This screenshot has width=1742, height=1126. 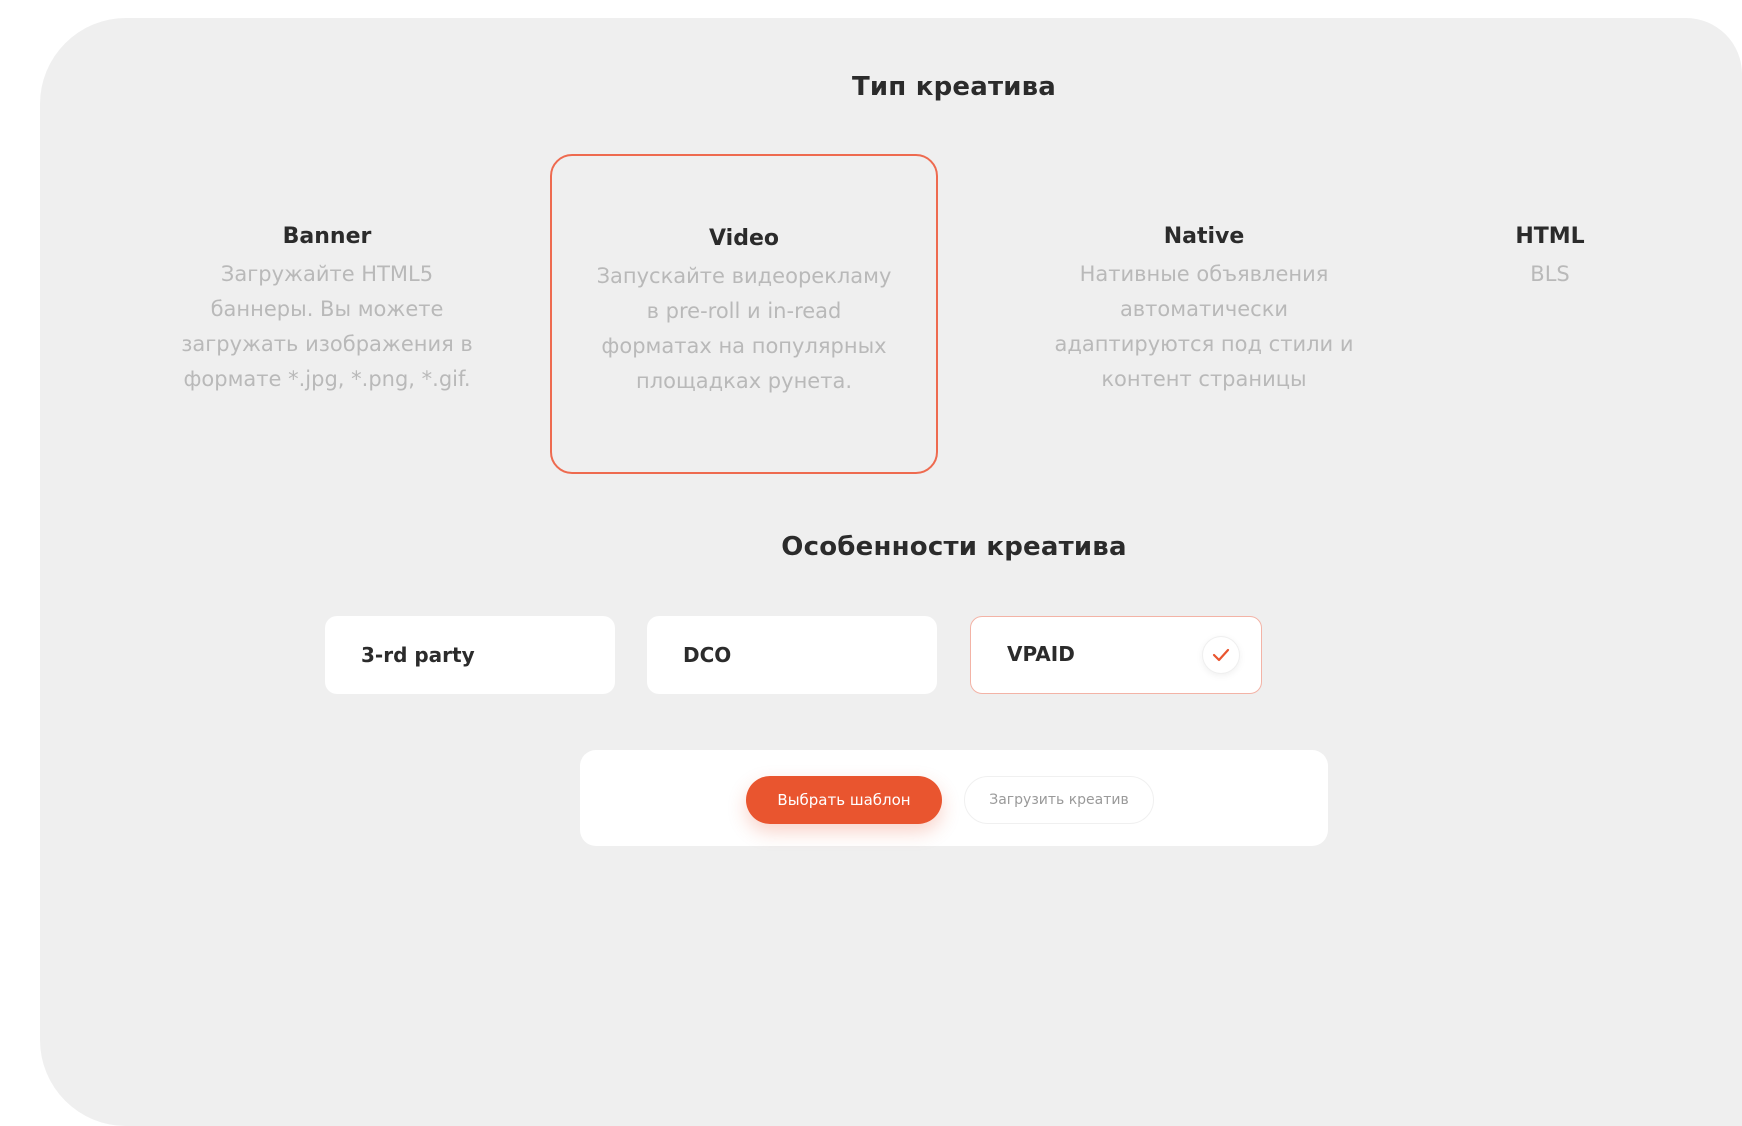 What do you see at coordinates (954, 547) in the screenshot?
I see `creative-features-title: Особенности креатива` at bounding box center [954, 547].